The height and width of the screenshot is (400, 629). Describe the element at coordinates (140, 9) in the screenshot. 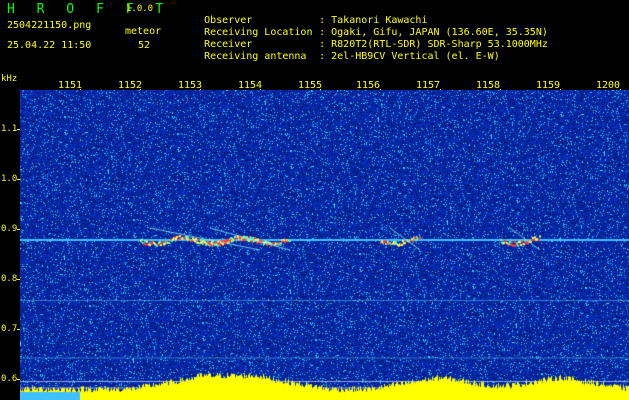

I see `app-version: 1.0.0` at that location.